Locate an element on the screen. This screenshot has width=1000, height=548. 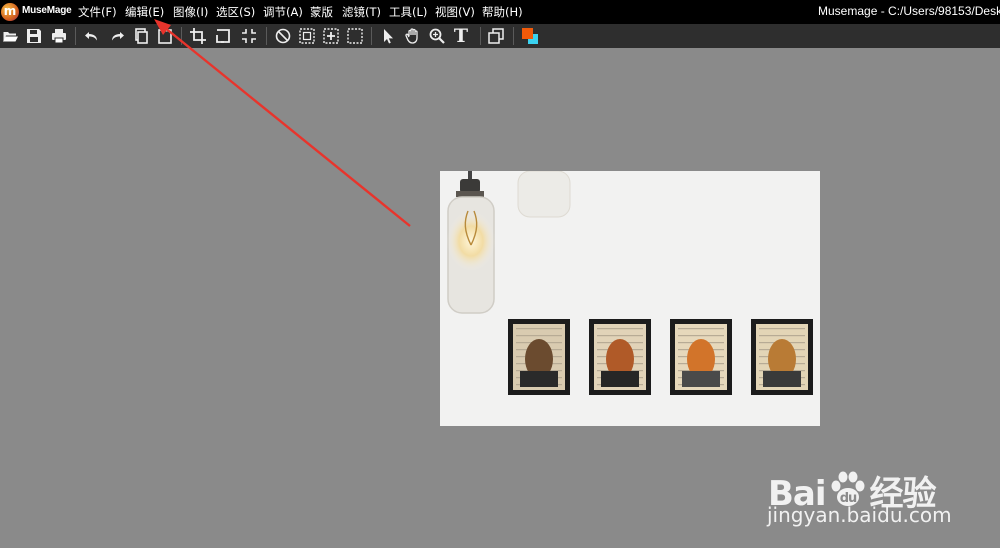
app-name: MuseMage is located at coordinates (47, 10).